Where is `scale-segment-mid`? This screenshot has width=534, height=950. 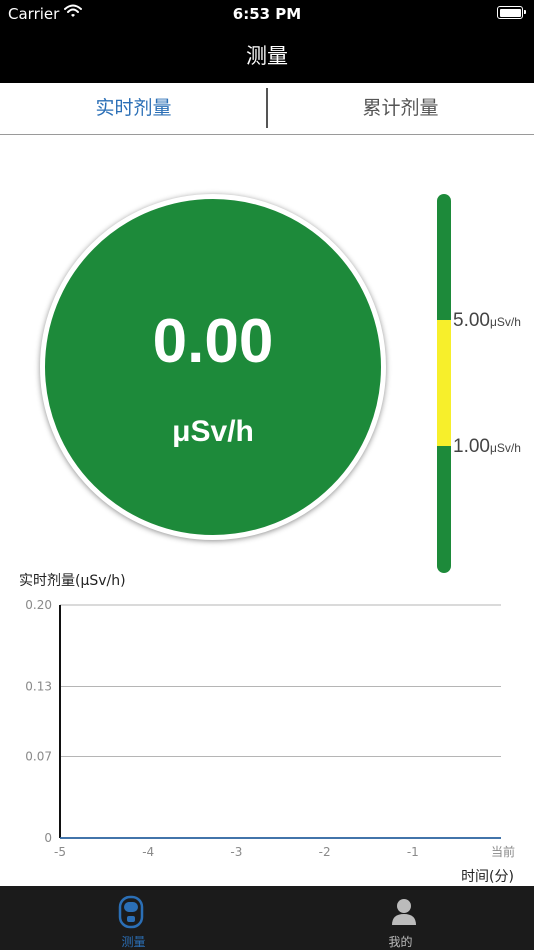 scale-segment-mid is located at coordinates (444, 383).